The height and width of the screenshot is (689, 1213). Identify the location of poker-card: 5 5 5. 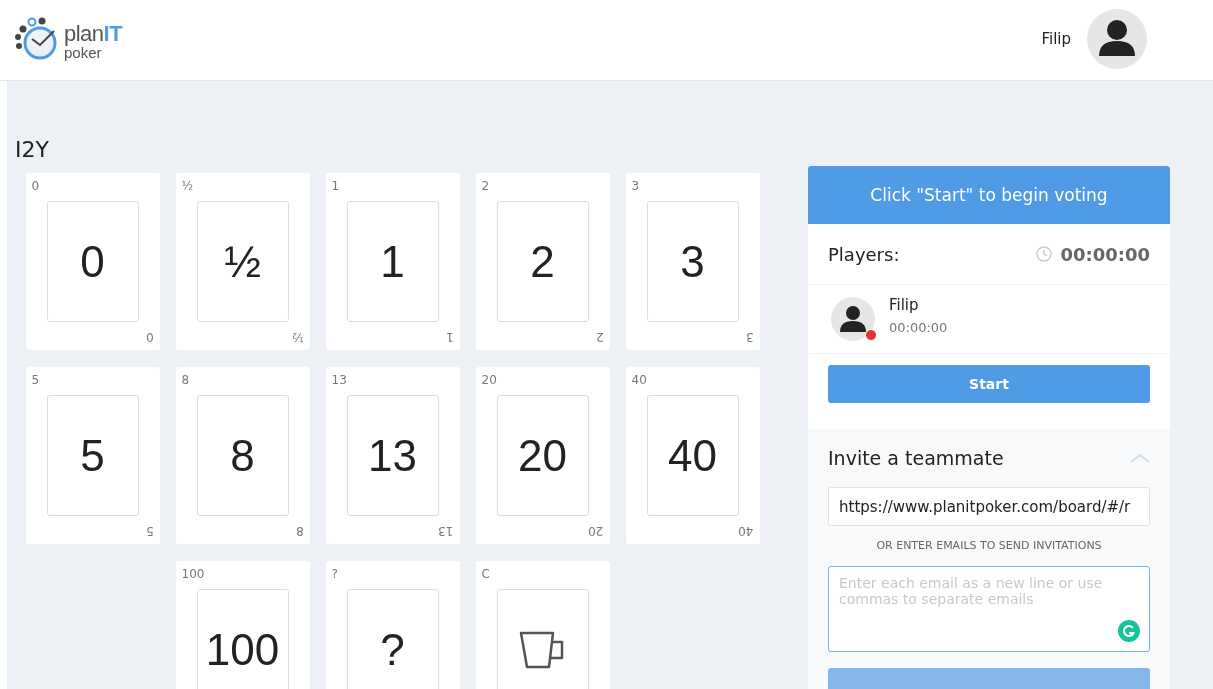
(92, 455).